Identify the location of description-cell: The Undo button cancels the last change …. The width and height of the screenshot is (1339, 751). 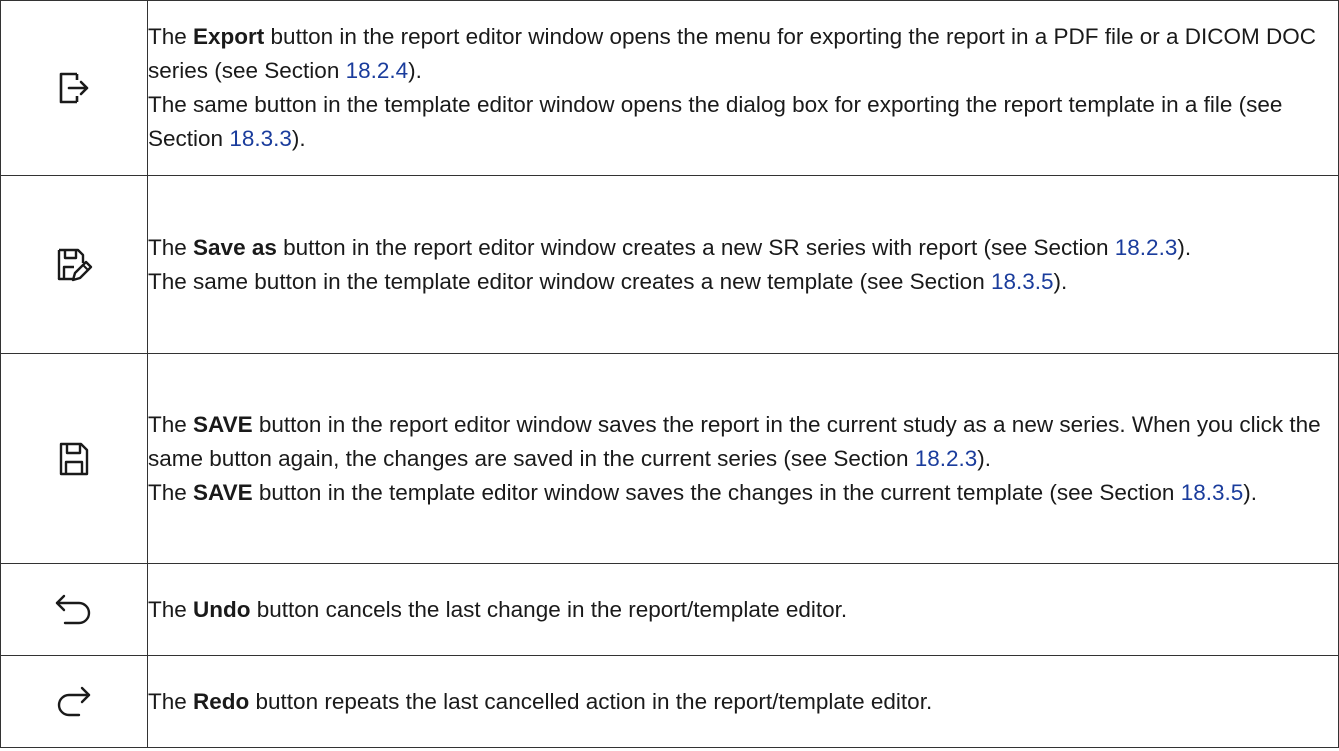
(743, 609).